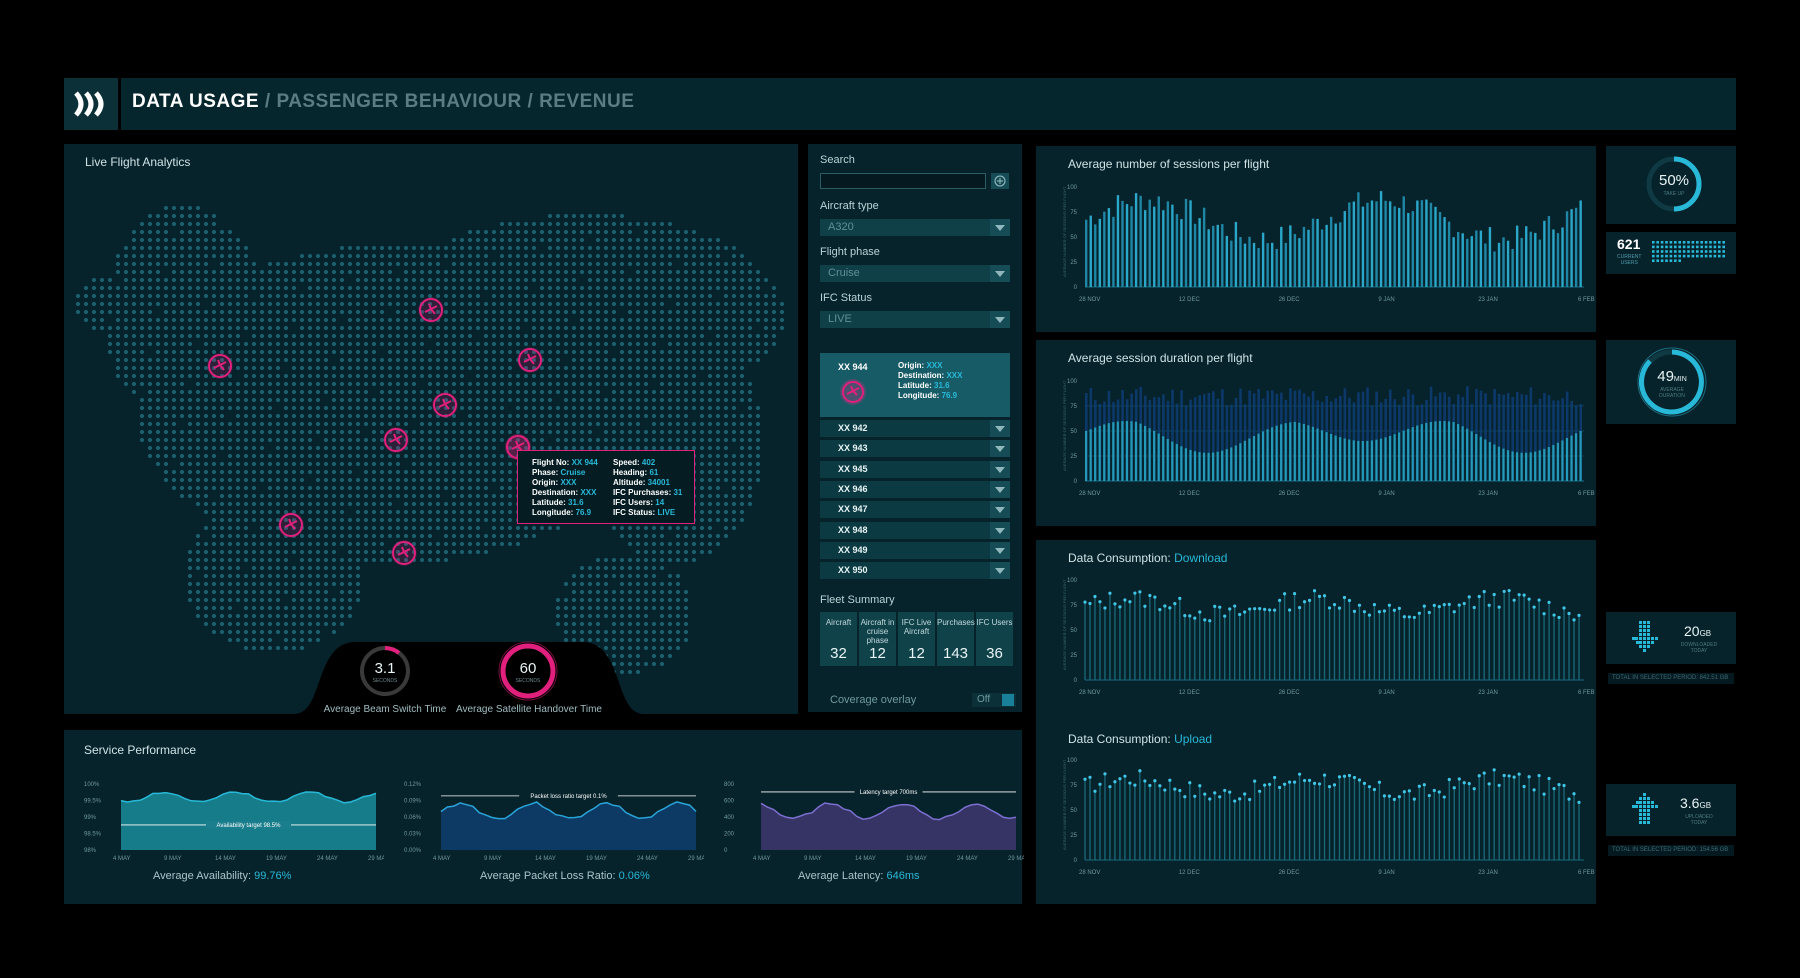 The height and width of the screenshot is (978, 1800). Describe the element at coordinates (915, 530) in the screenshot. I see `flight-list-item: XX 948` at that location.